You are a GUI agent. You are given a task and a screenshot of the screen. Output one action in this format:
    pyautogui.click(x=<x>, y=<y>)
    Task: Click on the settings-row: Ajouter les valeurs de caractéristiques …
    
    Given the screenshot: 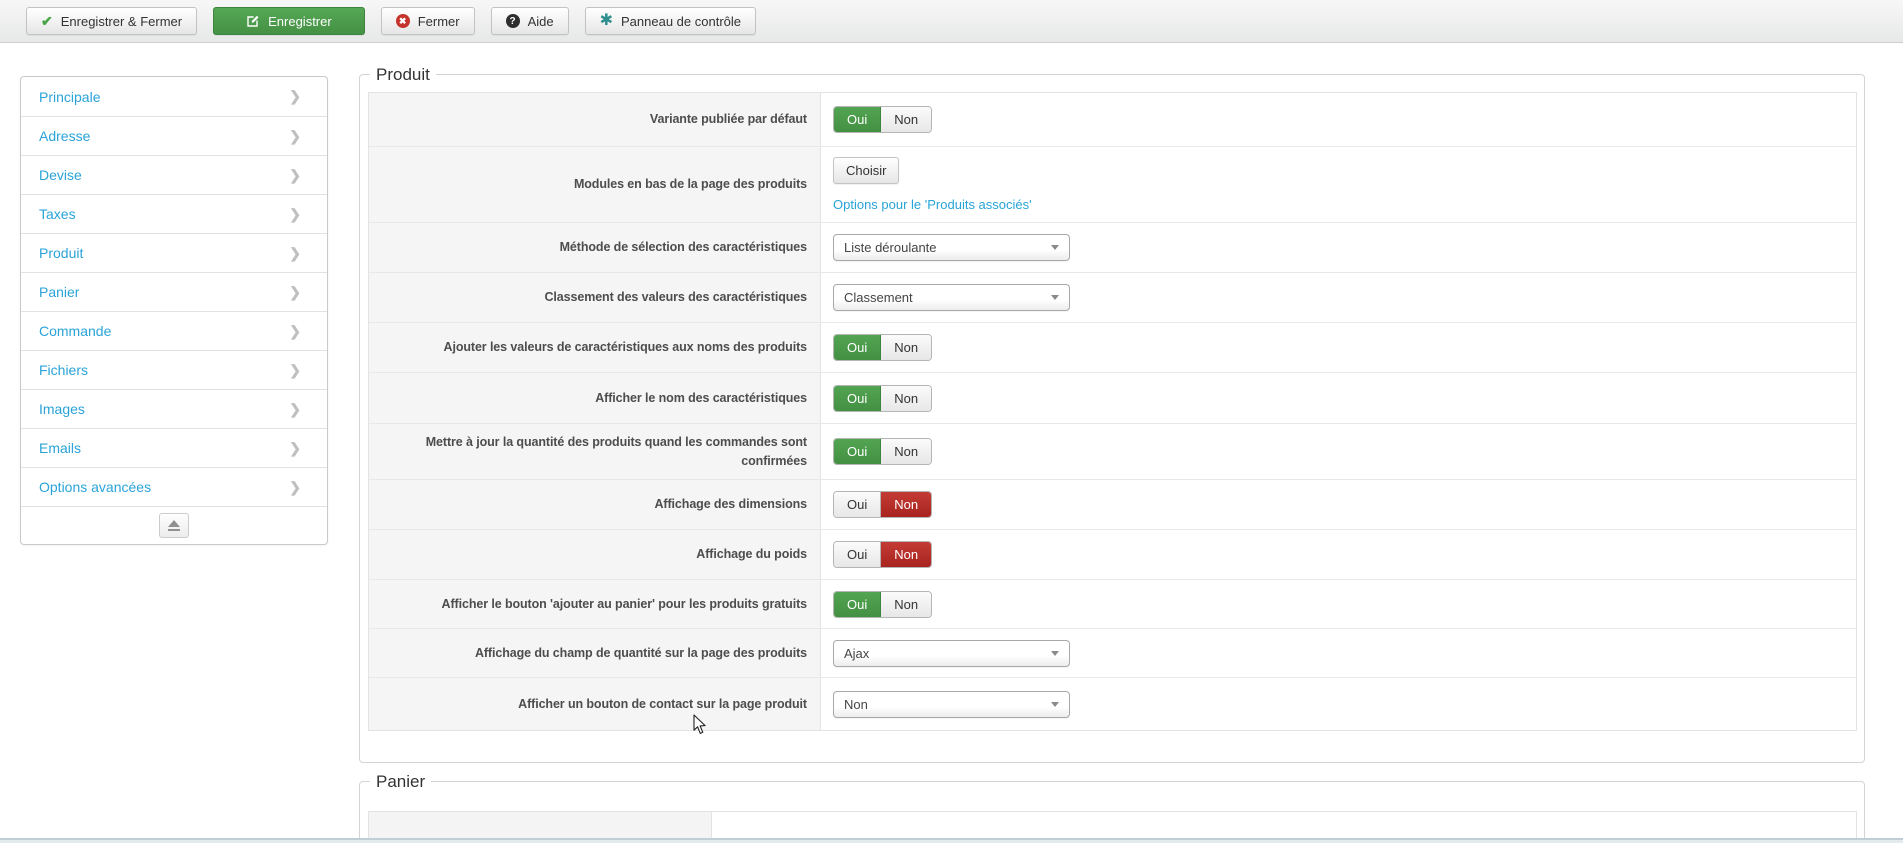 What is the action you would take?
    pyautogui.click(x=1112, y=348)
    